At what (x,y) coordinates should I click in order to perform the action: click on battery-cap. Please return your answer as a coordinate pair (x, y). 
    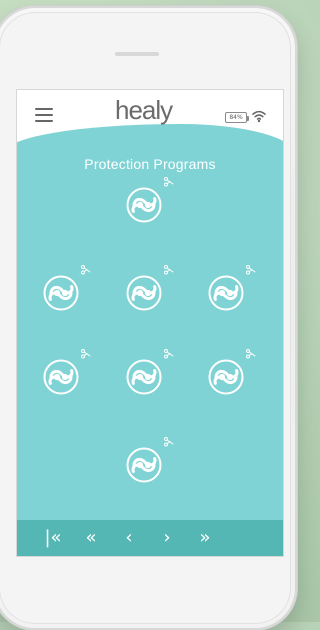
    Looking at the image, I should click on (248, 118).